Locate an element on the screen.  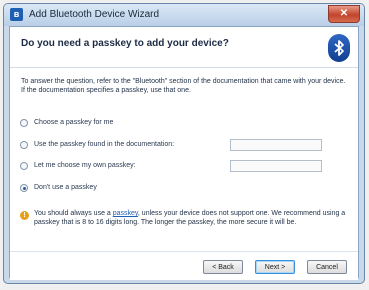
back-button: < Back is located at coordinates (223, 267).